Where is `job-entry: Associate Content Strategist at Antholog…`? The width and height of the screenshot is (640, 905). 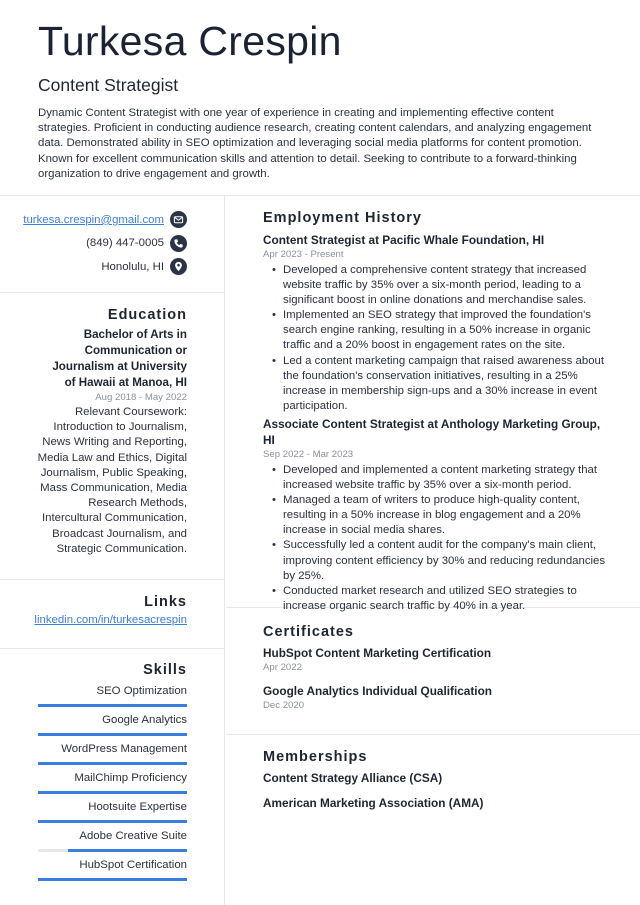 job-entry: Associate Content Strategist at Antholog… is located at coordinates (436, 515).